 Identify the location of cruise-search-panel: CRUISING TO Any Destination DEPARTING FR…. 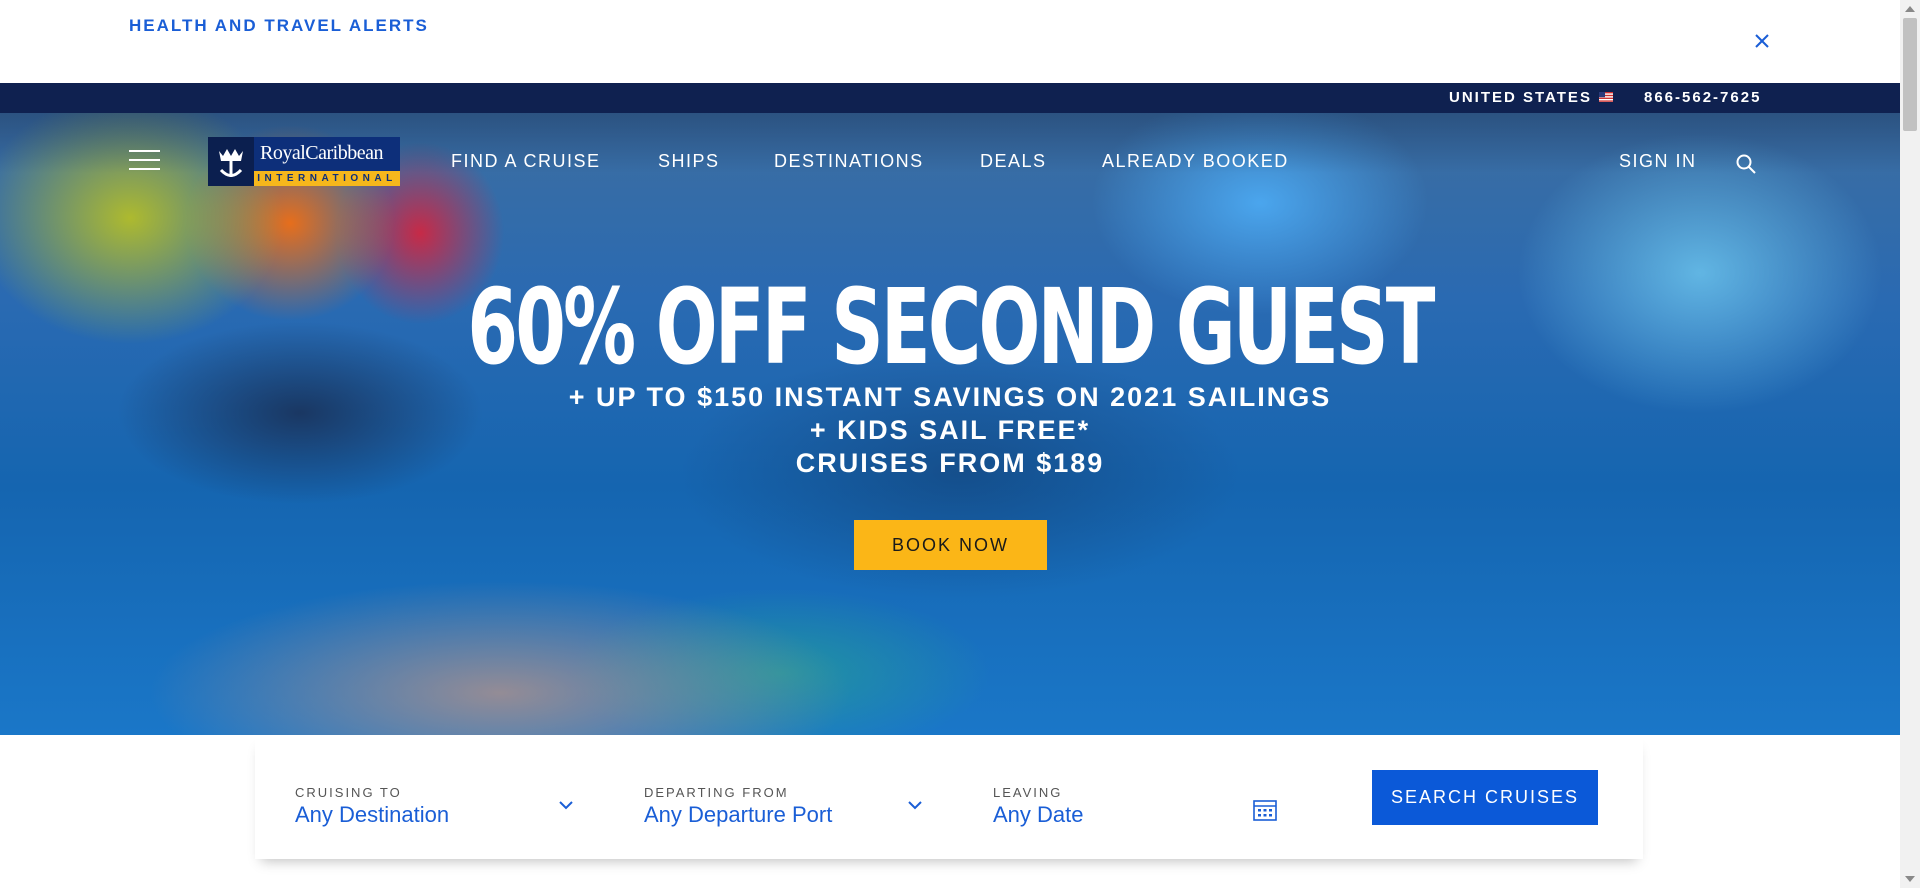
(949, 797).